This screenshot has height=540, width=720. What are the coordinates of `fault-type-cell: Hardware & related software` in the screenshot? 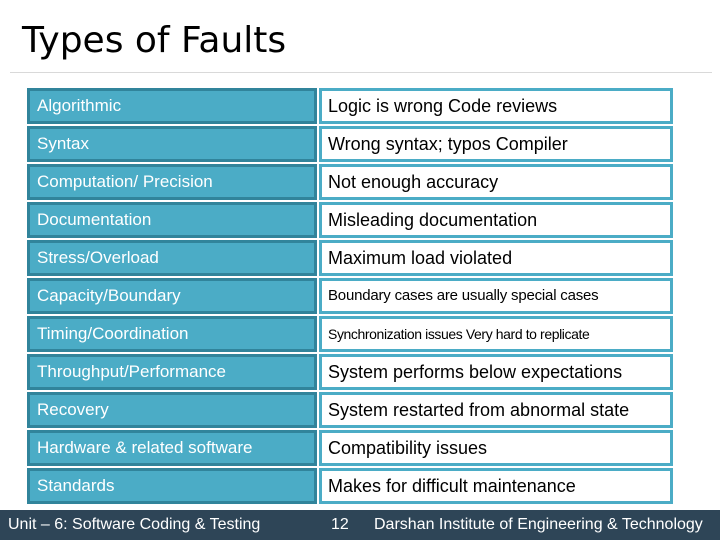 It's located at (172, 448).